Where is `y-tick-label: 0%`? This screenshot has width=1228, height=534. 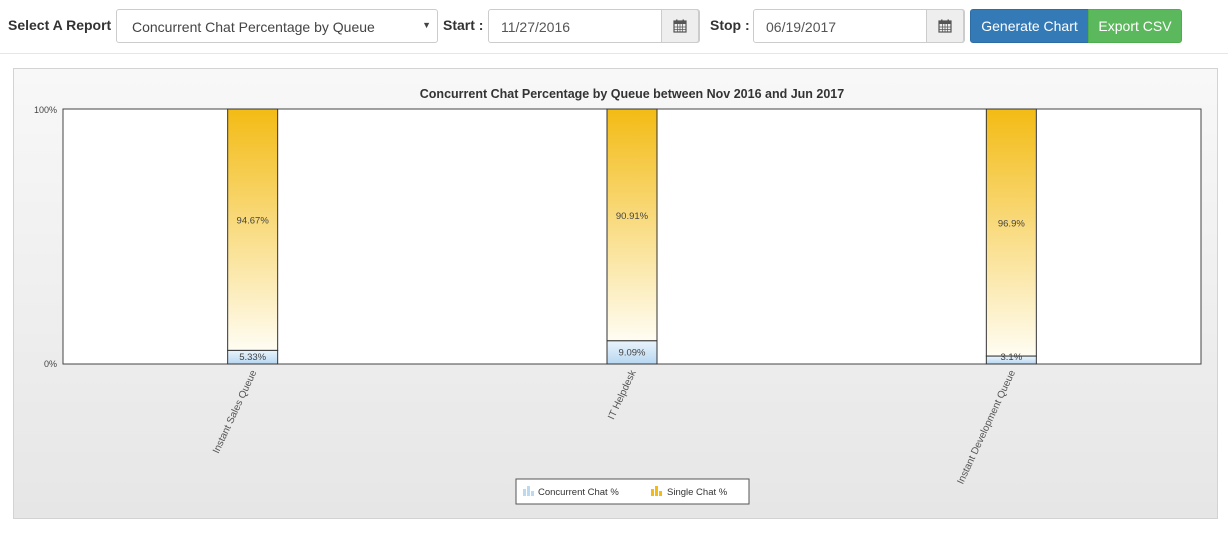 y-tick-label: 0% is located at coordinates (50, 364).